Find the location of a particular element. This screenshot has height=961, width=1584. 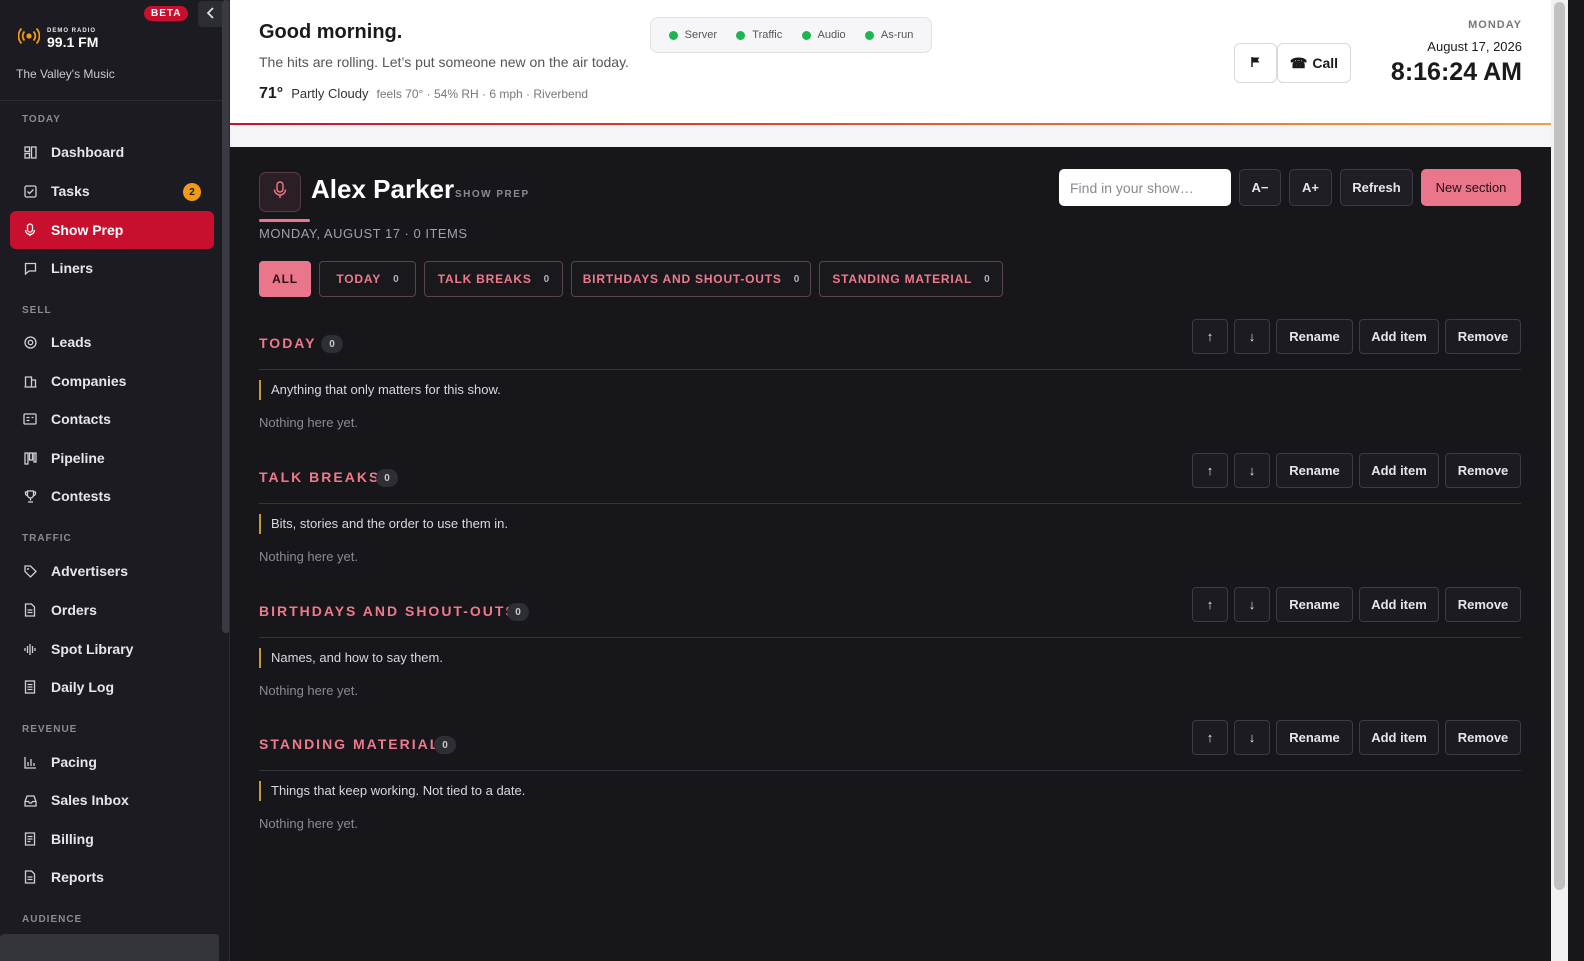

sidebar-item-show-prep: Show Prep is located at coordinates (112, 230).